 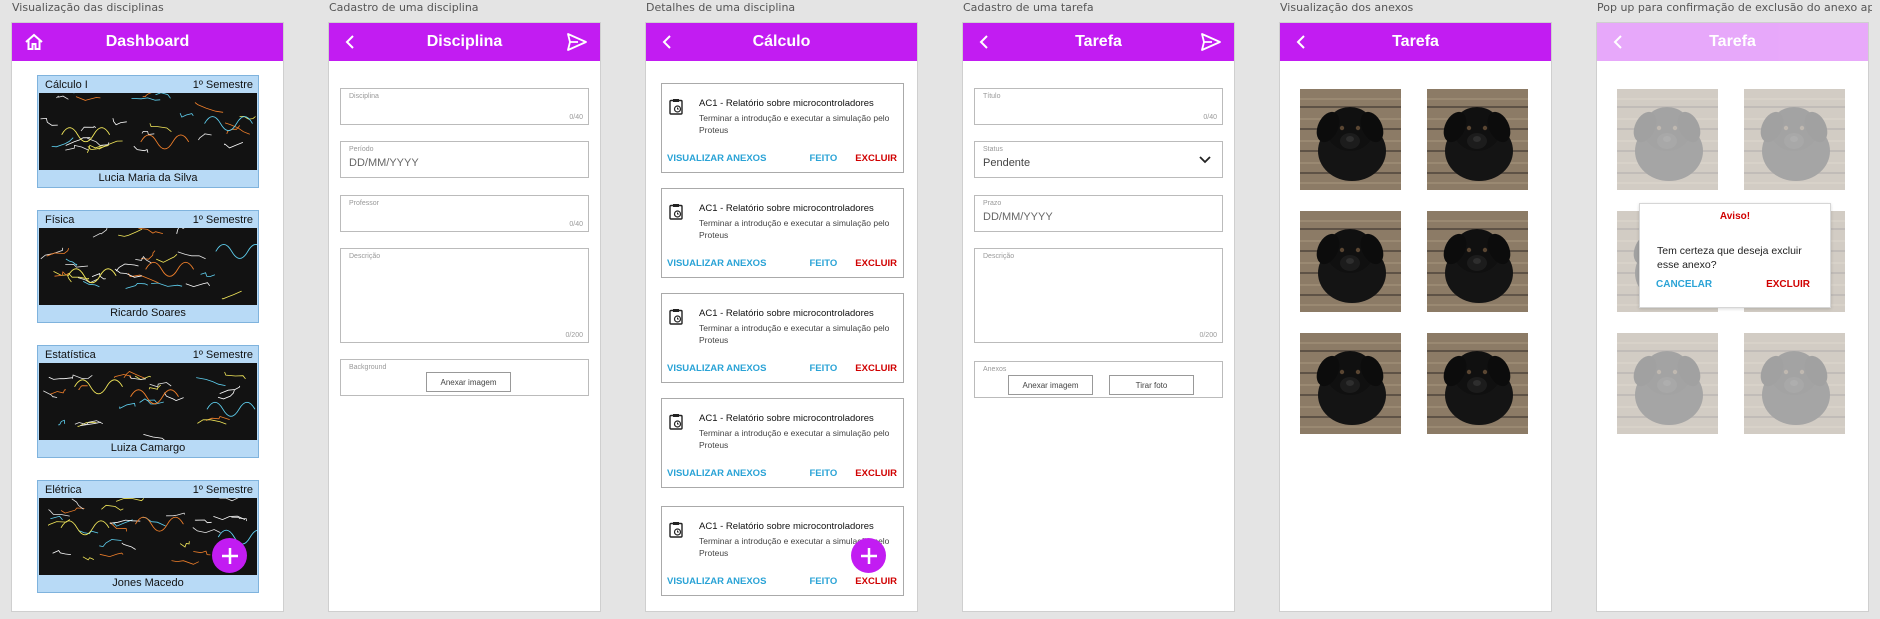 I want to click on anexos-field: Anexos Anexar imagem Tirar foto, so click(x=1098, y=379).